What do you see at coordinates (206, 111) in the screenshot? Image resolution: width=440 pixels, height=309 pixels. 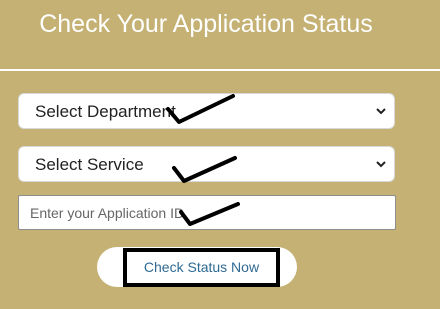 I see `department-select: Select Department` at bounding box center [206, 111].